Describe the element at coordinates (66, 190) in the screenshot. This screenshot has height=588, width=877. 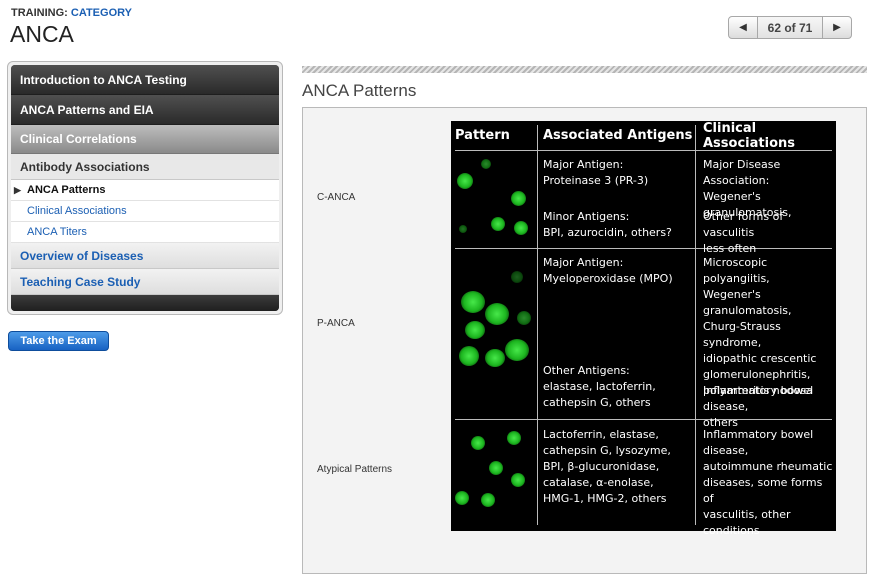
I see `nav-subitem-label: ANCA Patterns` at that location.